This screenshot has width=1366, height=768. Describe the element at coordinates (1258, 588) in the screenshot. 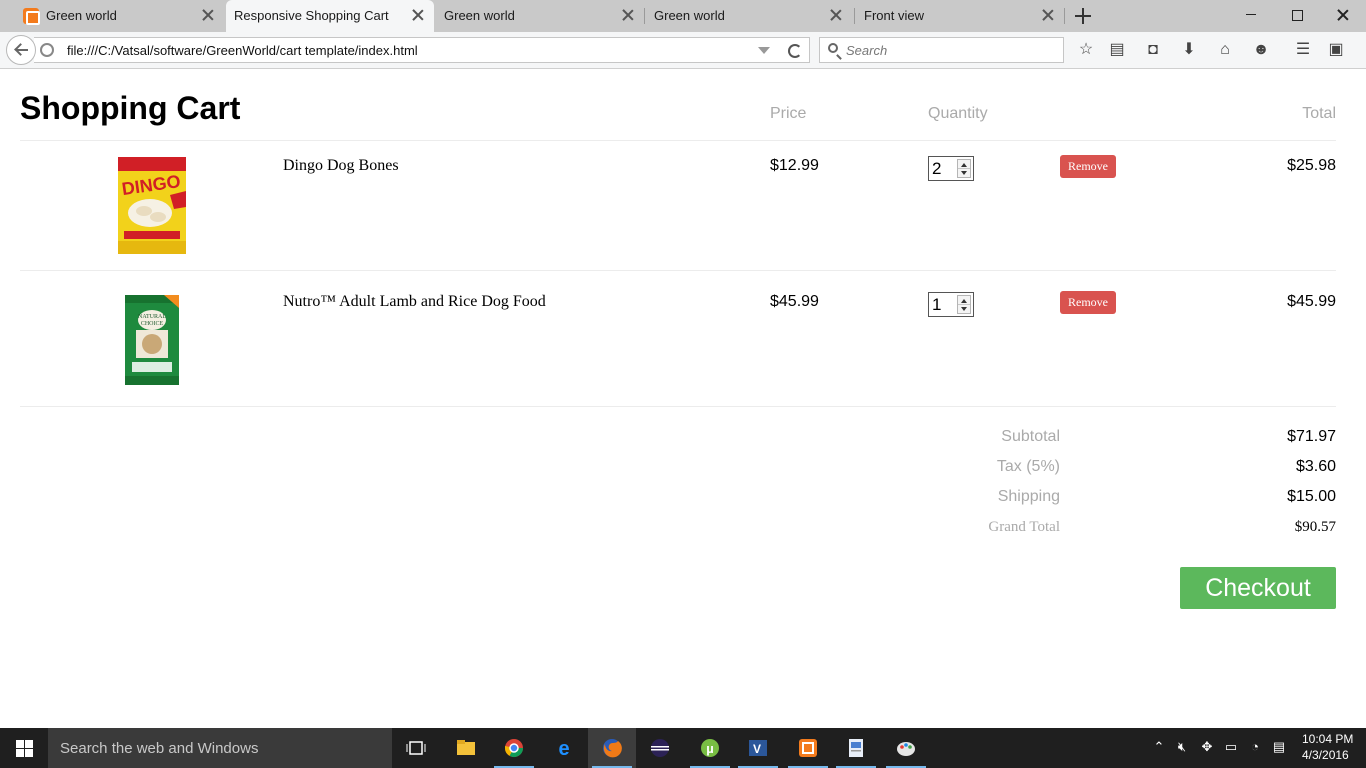

I see `checkout-button: Checkout` at that location.